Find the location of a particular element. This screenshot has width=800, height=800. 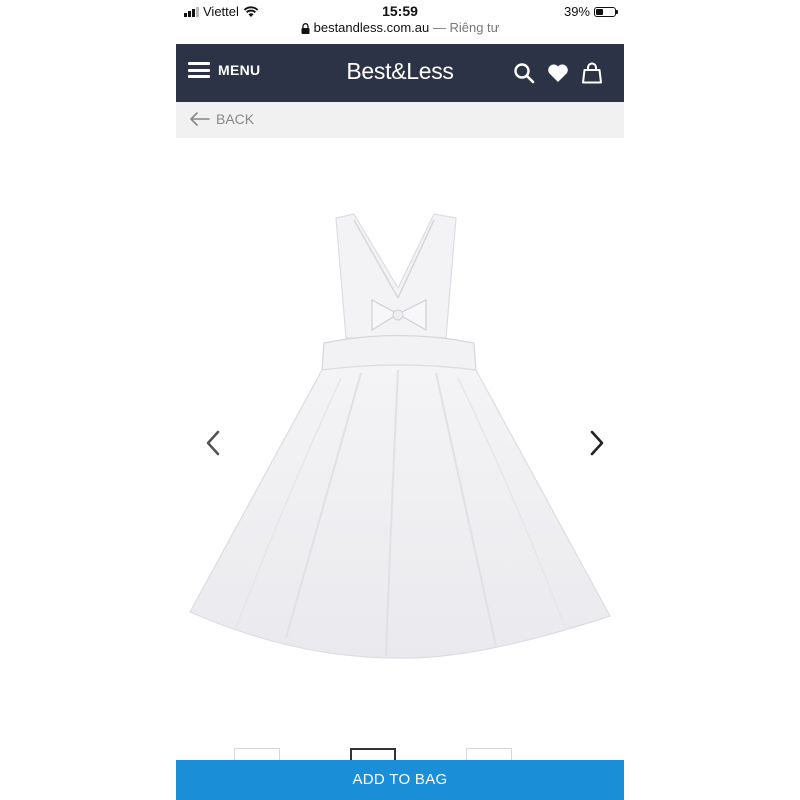

search-icon is located at coordinates (524, 73).